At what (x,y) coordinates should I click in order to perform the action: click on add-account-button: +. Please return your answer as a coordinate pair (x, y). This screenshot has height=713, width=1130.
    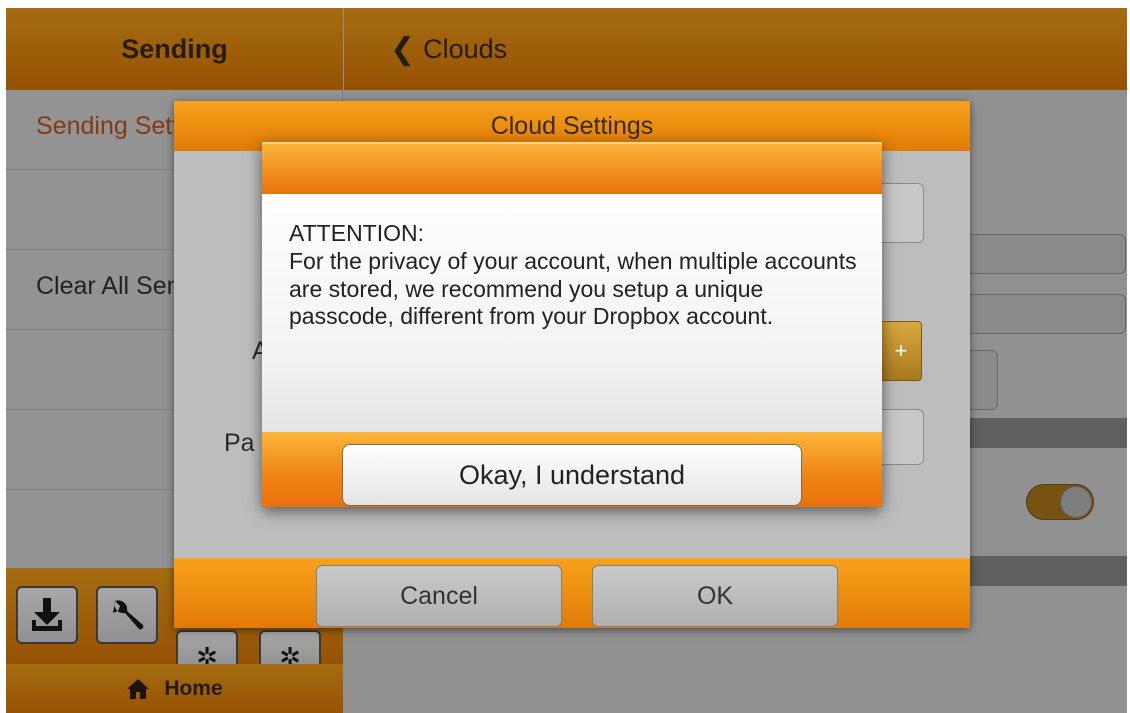
    Looking at the image, I should click on (901, 351).